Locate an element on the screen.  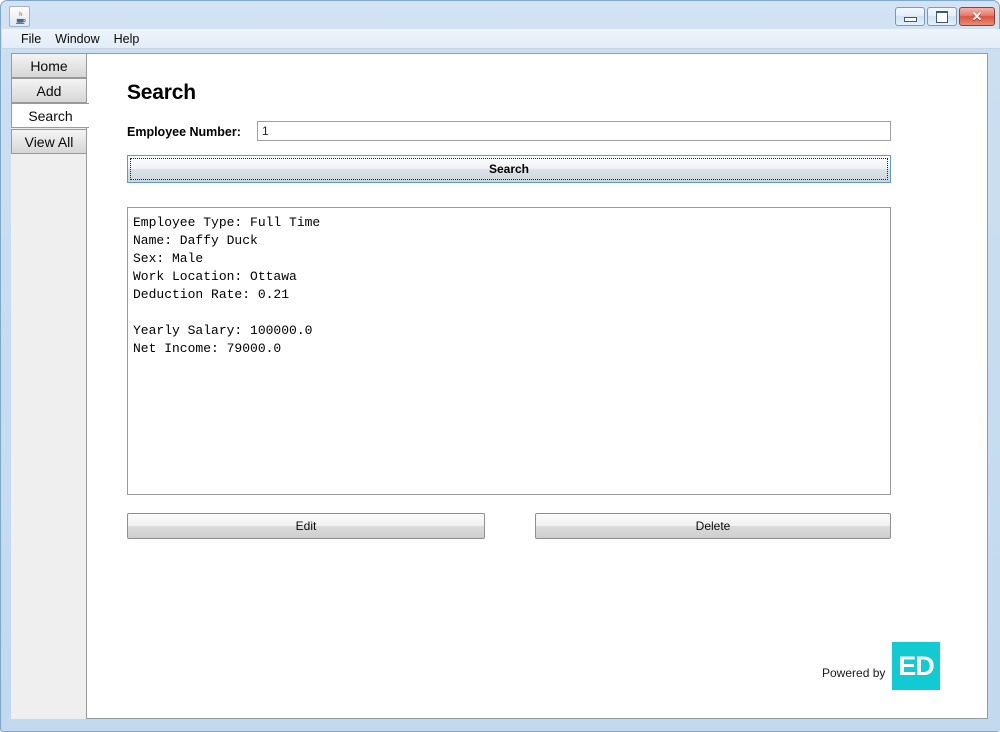
delete-button-label: Delete is located at coordinates (713, 526).